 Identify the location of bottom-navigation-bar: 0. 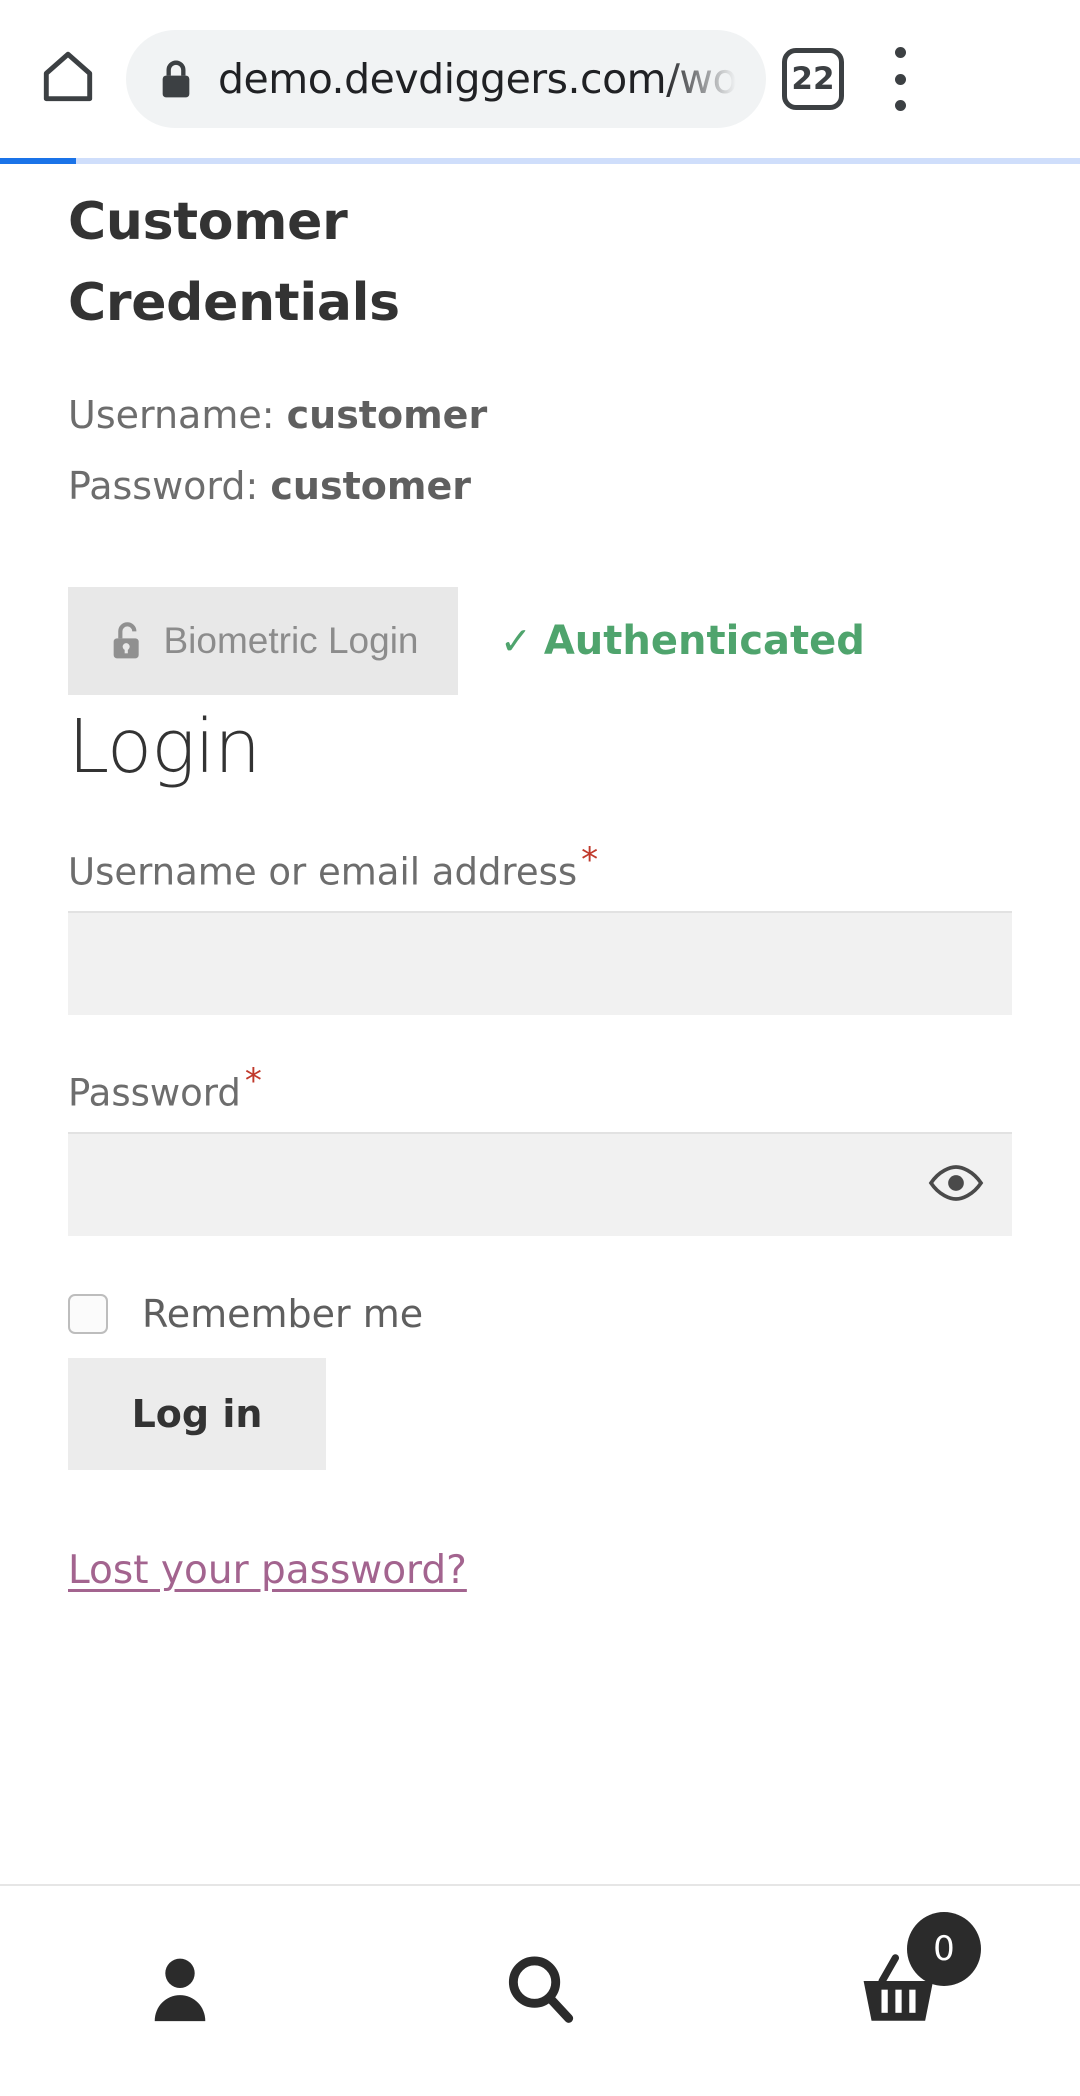
(540, 1990).